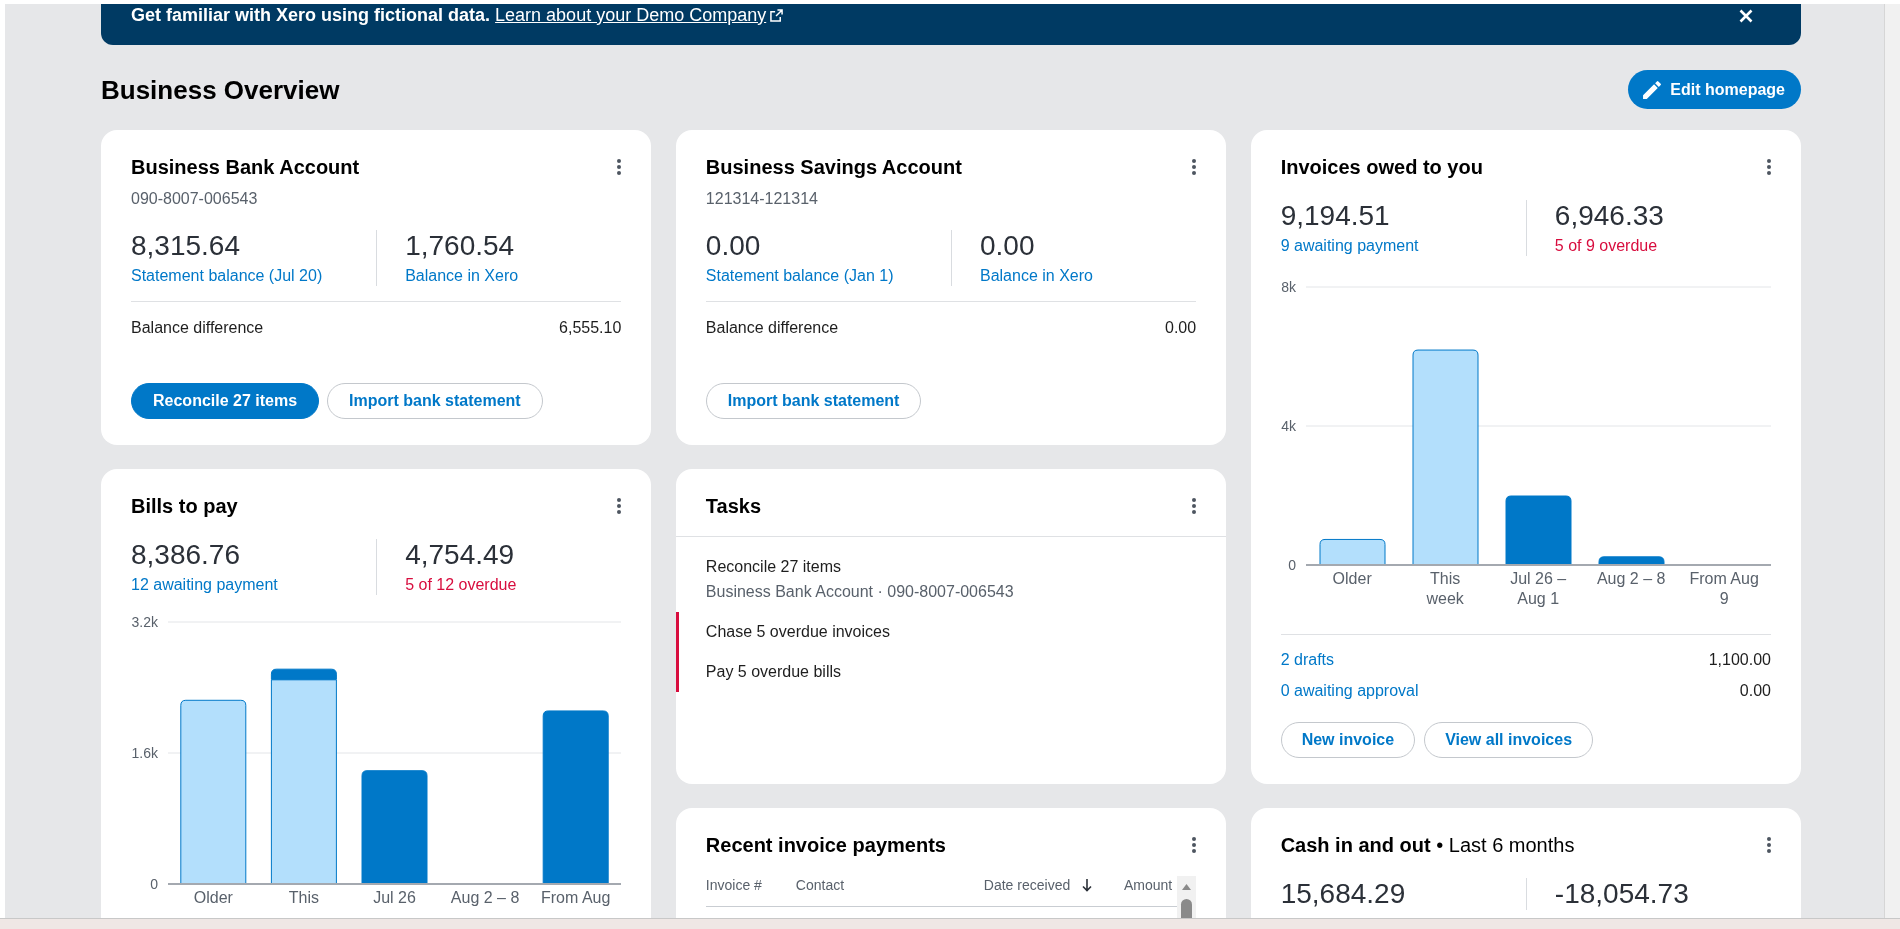 This screenshot has width=1900, height=929. What do you see at coordinates (639, 15) in the screenshot?
I see `banner-link: Learn about your Demo Company` at bounding box center [639, 15].